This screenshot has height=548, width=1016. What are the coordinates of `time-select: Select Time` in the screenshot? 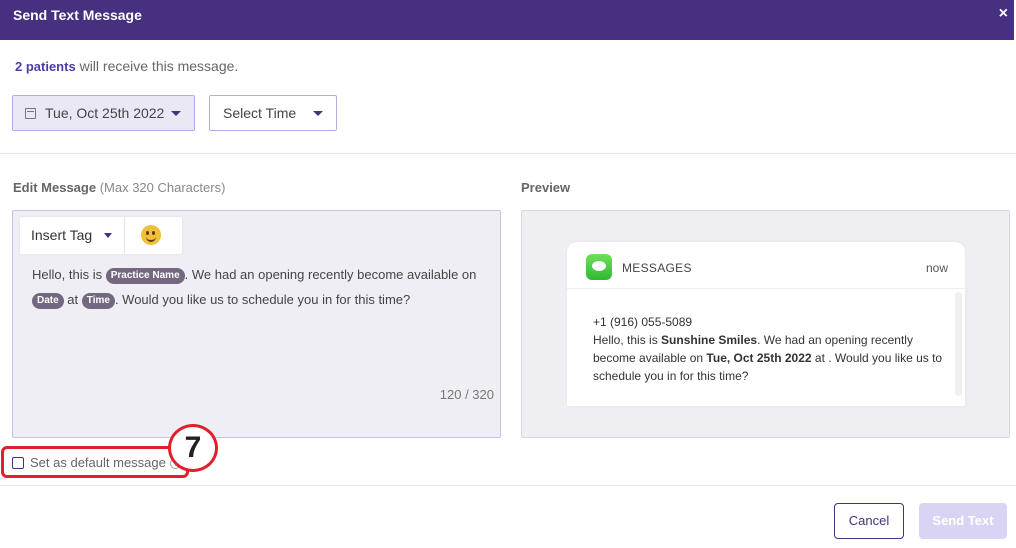 It's located at (273, 113).